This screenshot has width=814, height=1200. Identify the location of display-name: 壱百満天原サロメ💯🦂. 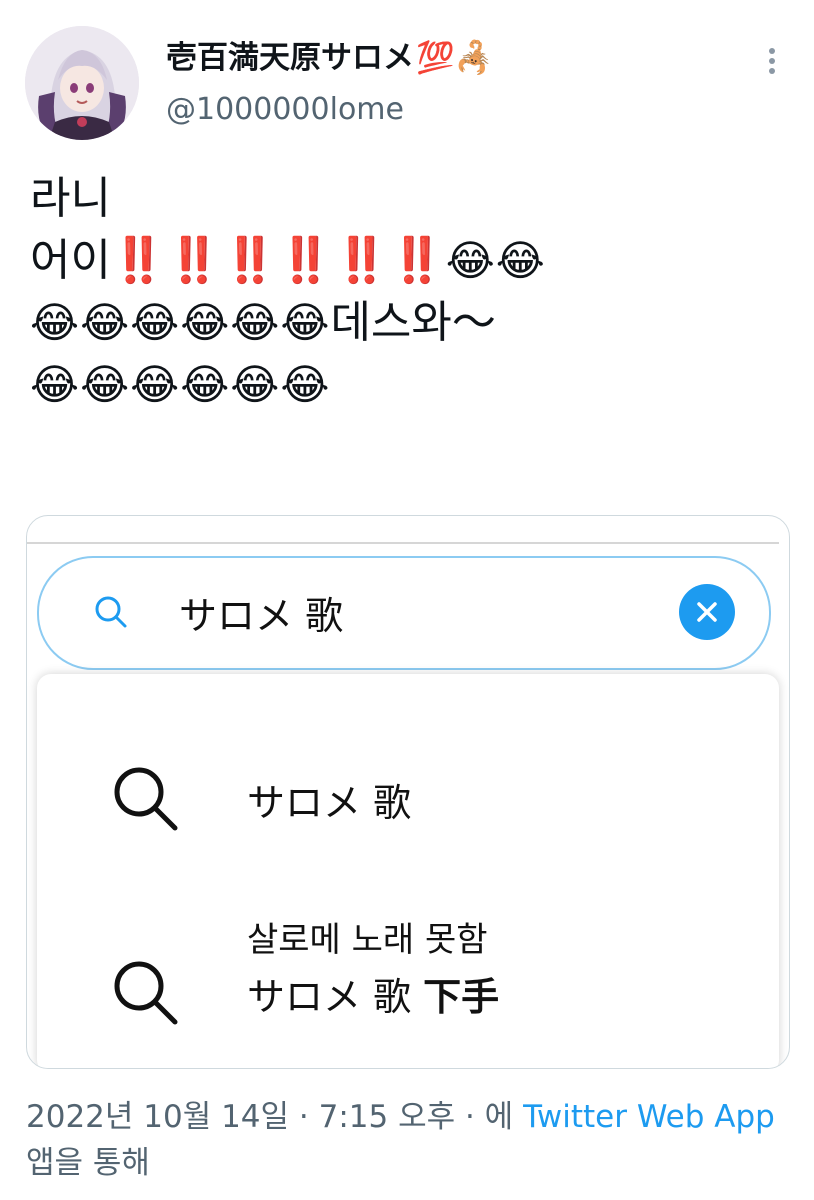
(329, 58).